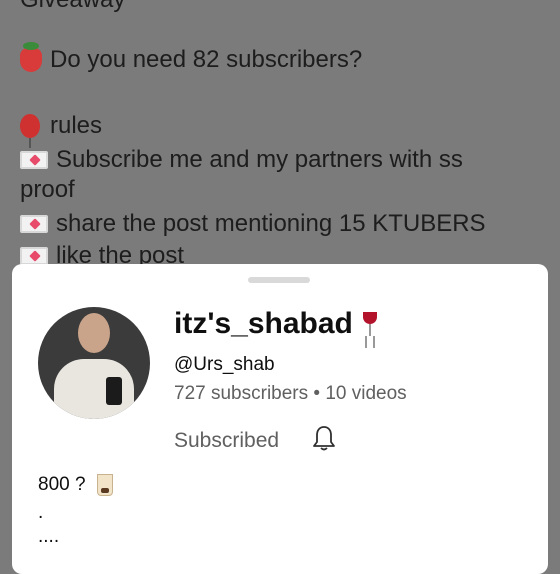 The image size is (560, 574). I want to click on post-rule-1-cont-text: proof, so click(47, 189).